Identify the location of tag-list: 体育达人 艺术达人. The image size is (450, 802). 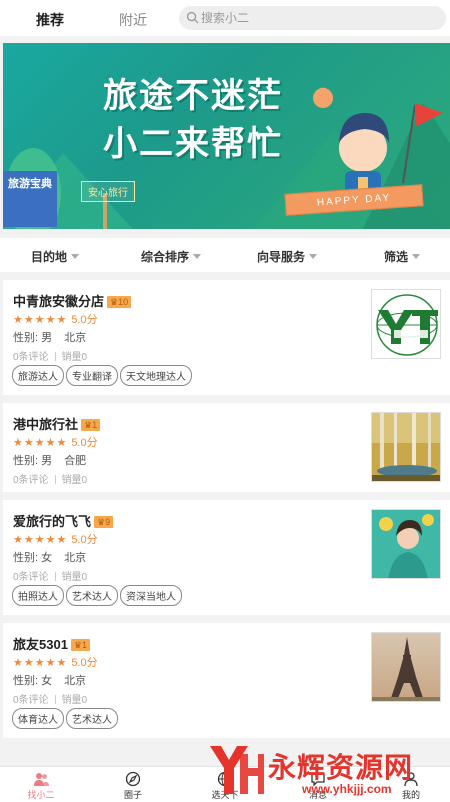
(66, 718).